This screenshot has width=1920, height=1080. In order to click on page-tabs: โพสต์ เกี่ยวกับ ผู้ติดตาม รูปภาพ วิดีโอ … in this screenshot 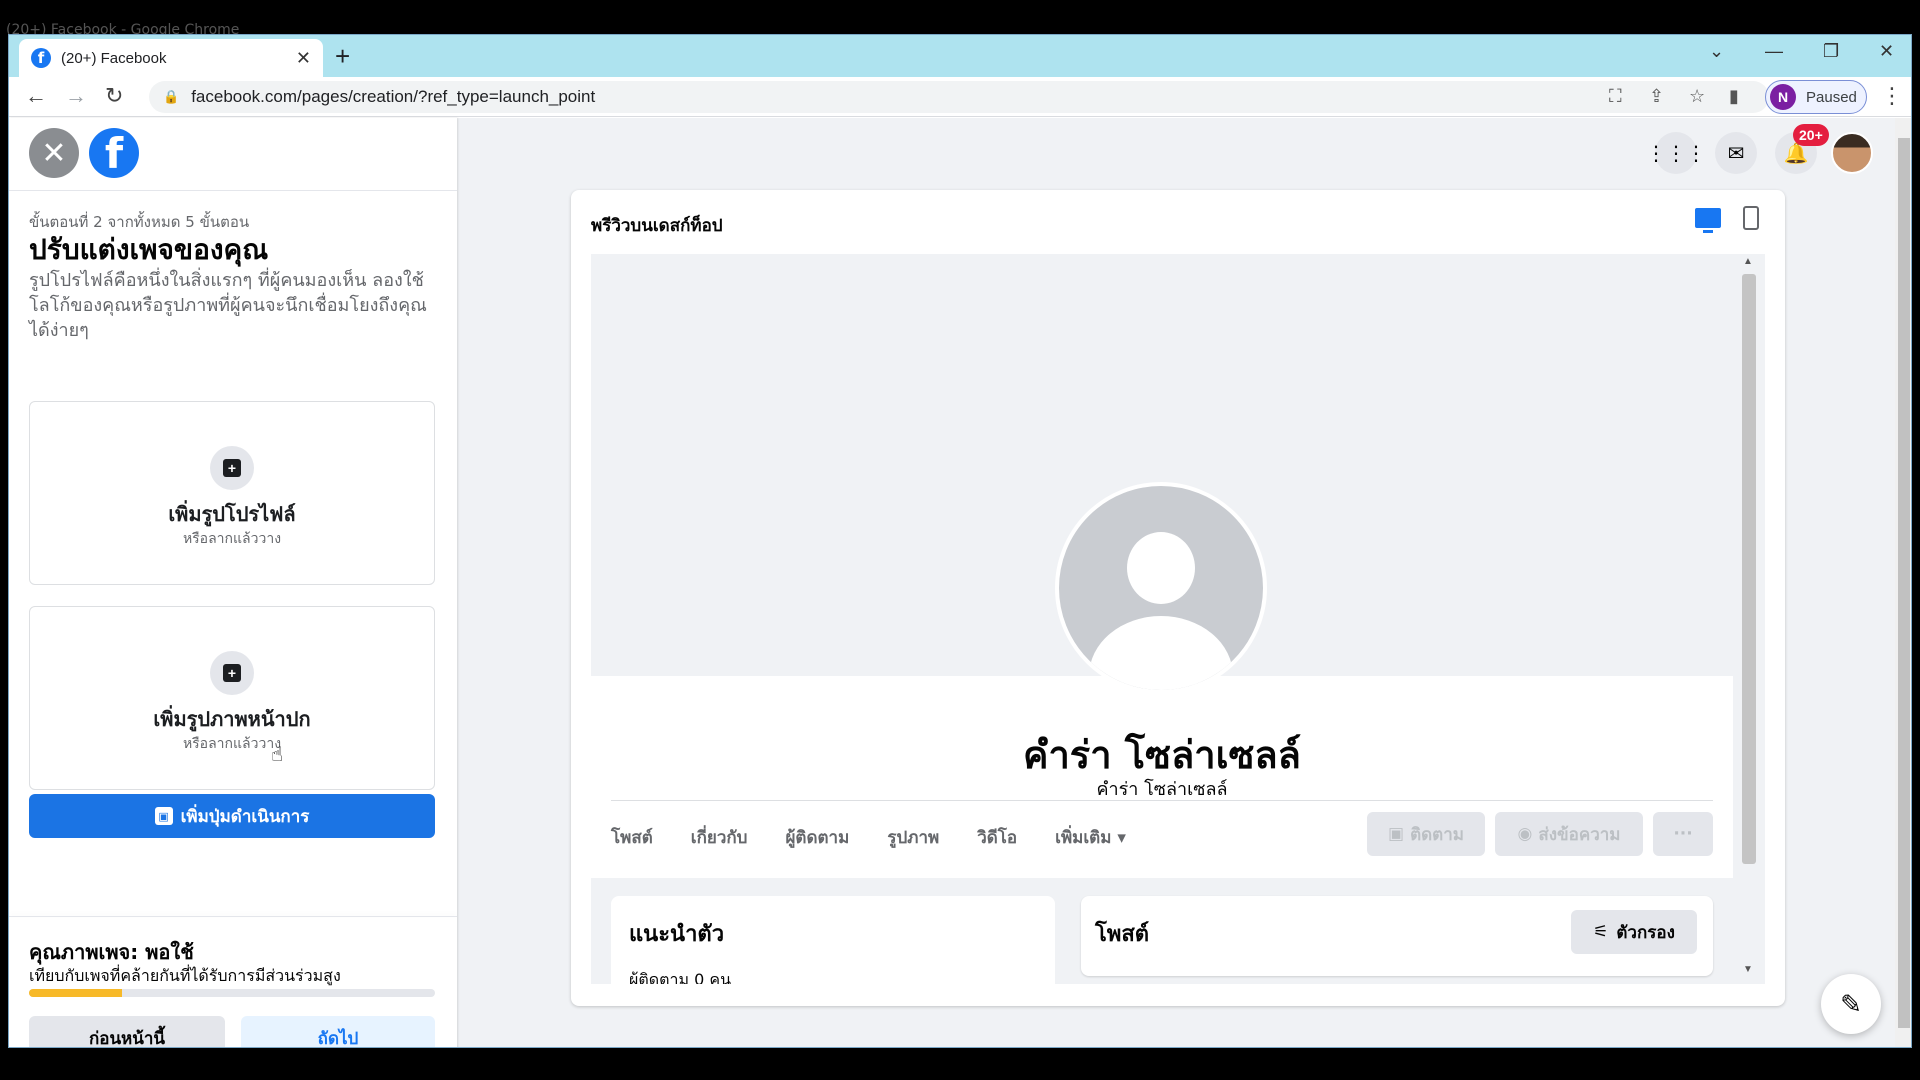, I will do `click(887, 837)`.